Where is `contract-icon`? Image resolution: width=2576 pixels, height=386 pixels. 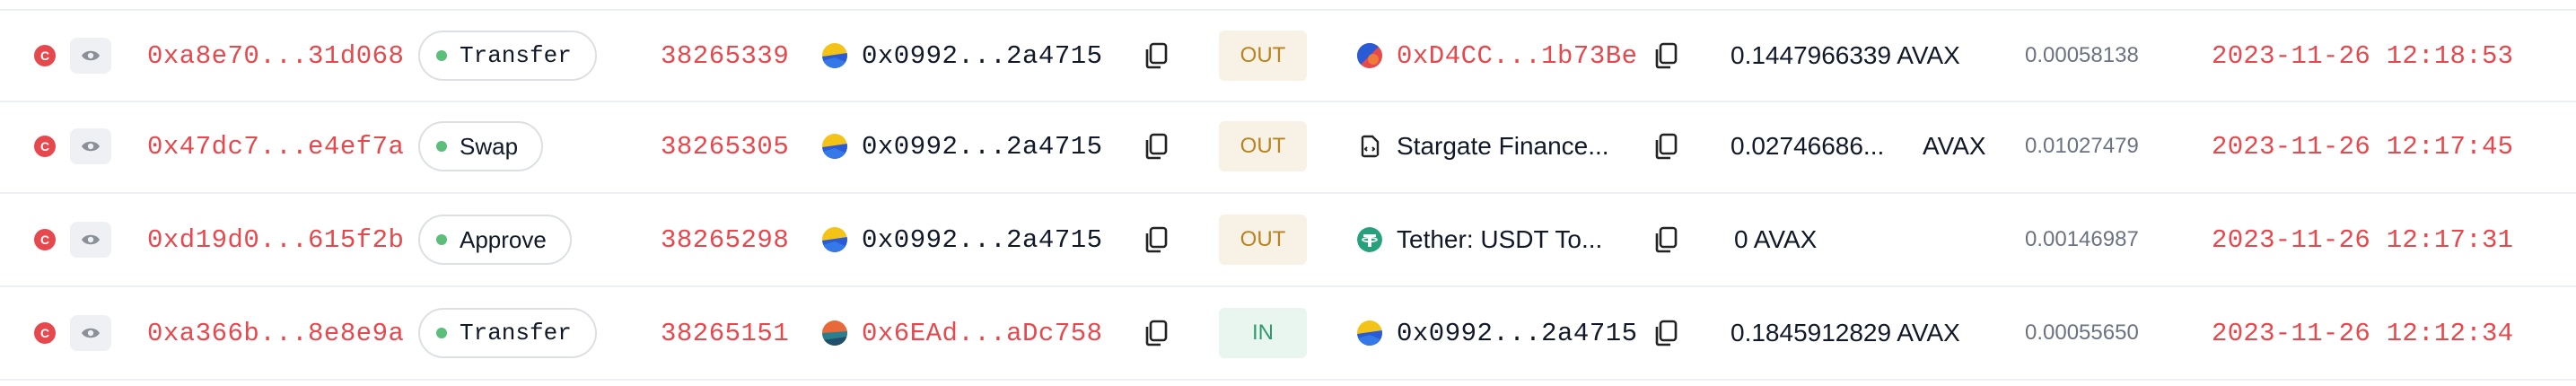
contract-icon is located at coordinates (1369, 146).